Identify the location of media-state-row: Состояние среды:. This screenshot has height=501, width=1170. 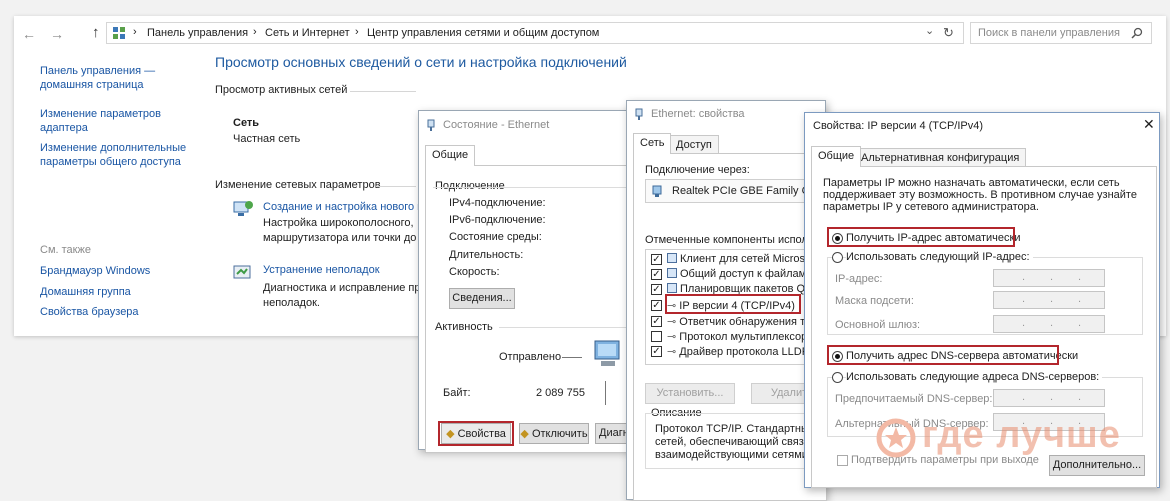
(495, 237).